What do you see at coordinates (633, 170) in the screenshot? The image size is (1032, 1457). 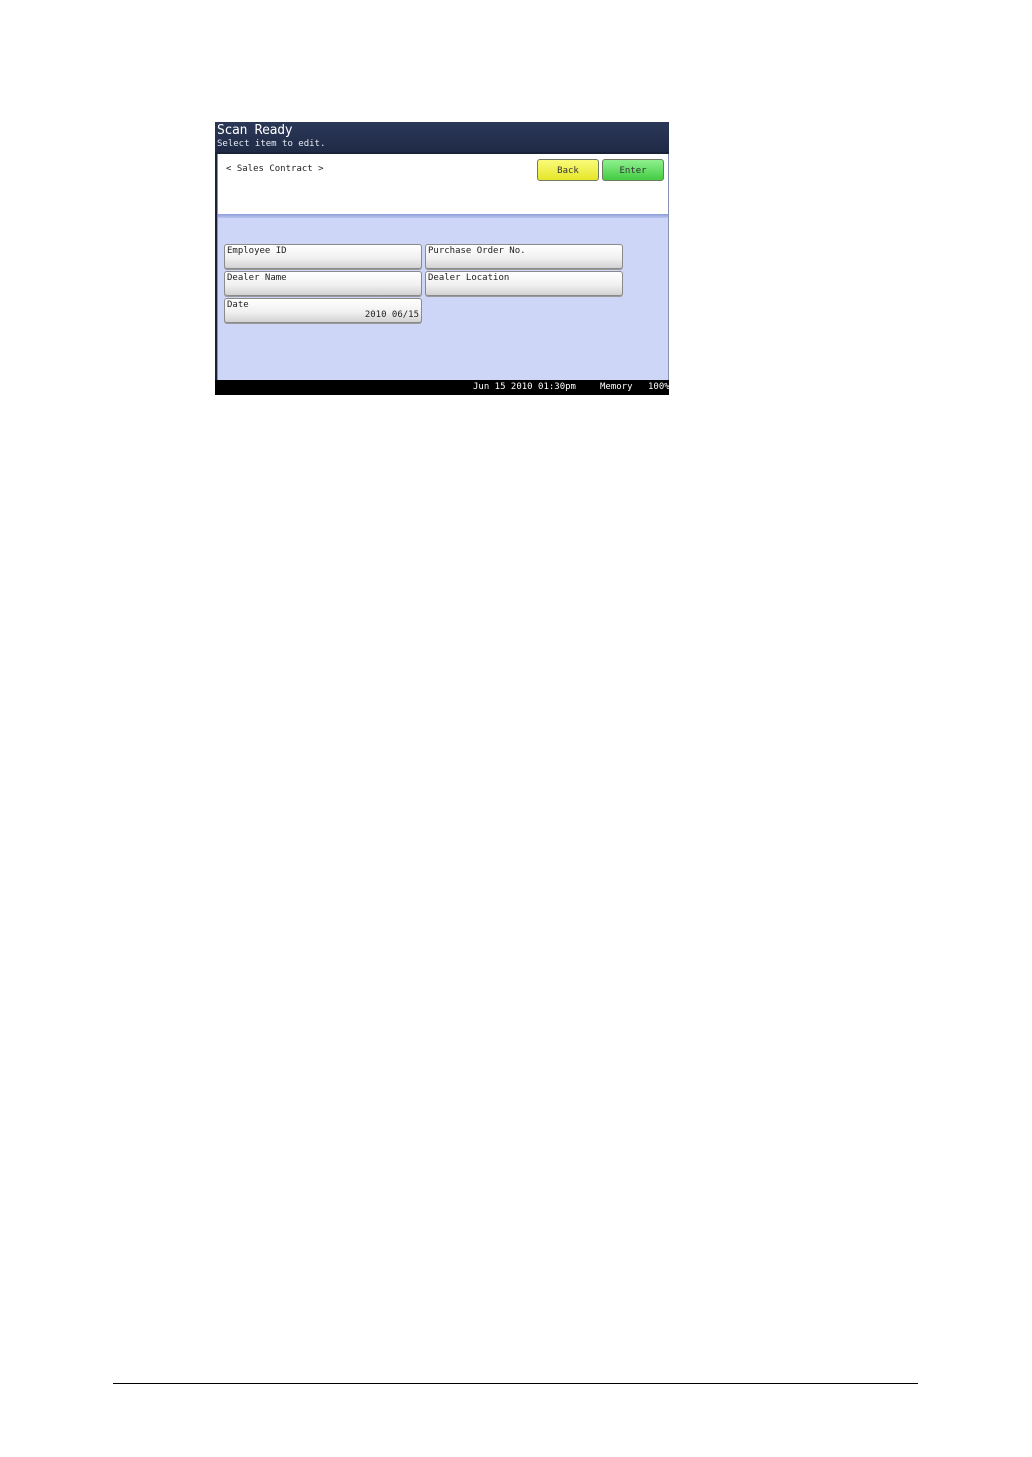 I see `enter-button: Enter` at bounding box center [633, 170].